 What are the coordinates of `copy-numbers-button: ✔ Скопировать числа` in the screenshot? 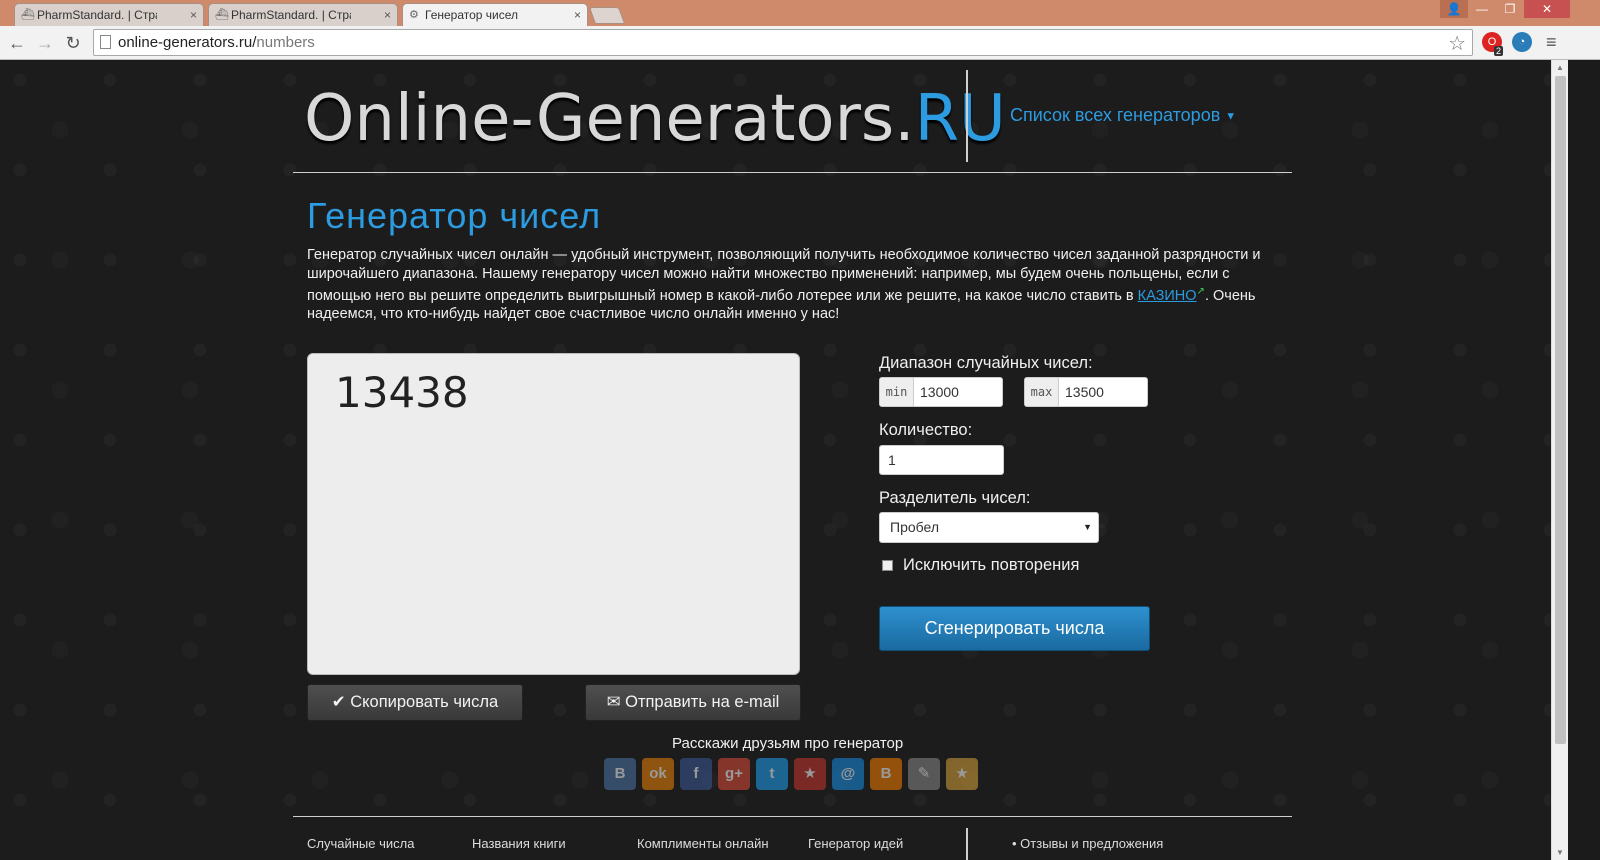 It's located at (415, 702).